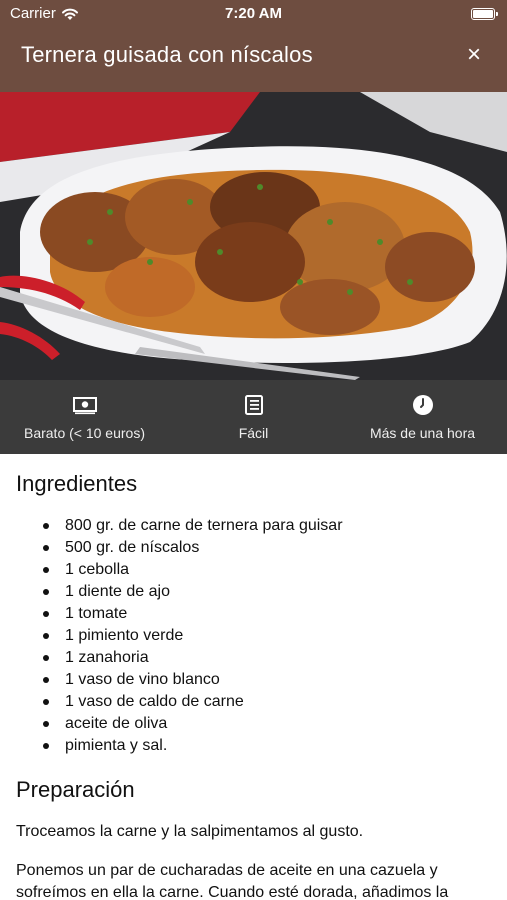  I want to click on ingredients-heading: Ingredientes, so click(77, 483).